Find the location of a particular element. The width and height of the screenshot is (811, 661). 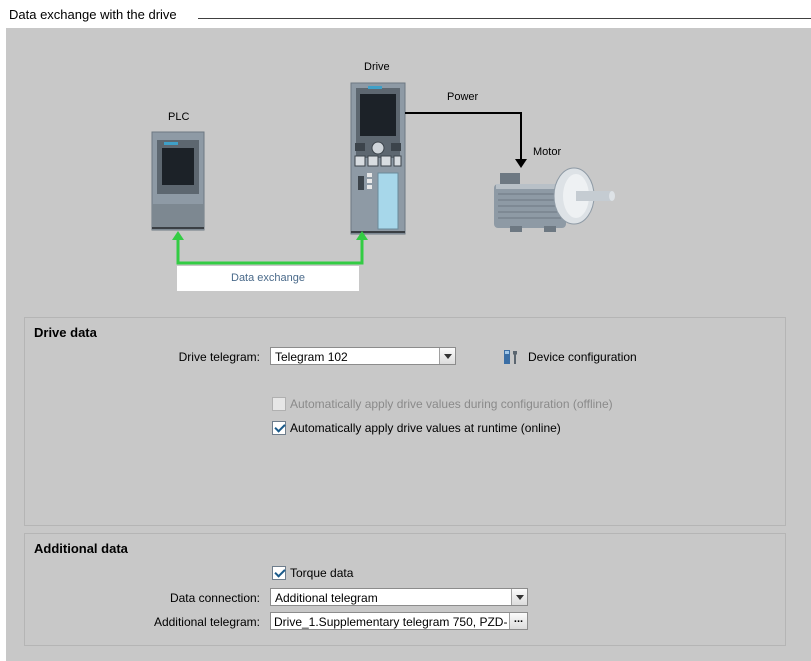

data-exchange-line is located at coordinates (270, 251).